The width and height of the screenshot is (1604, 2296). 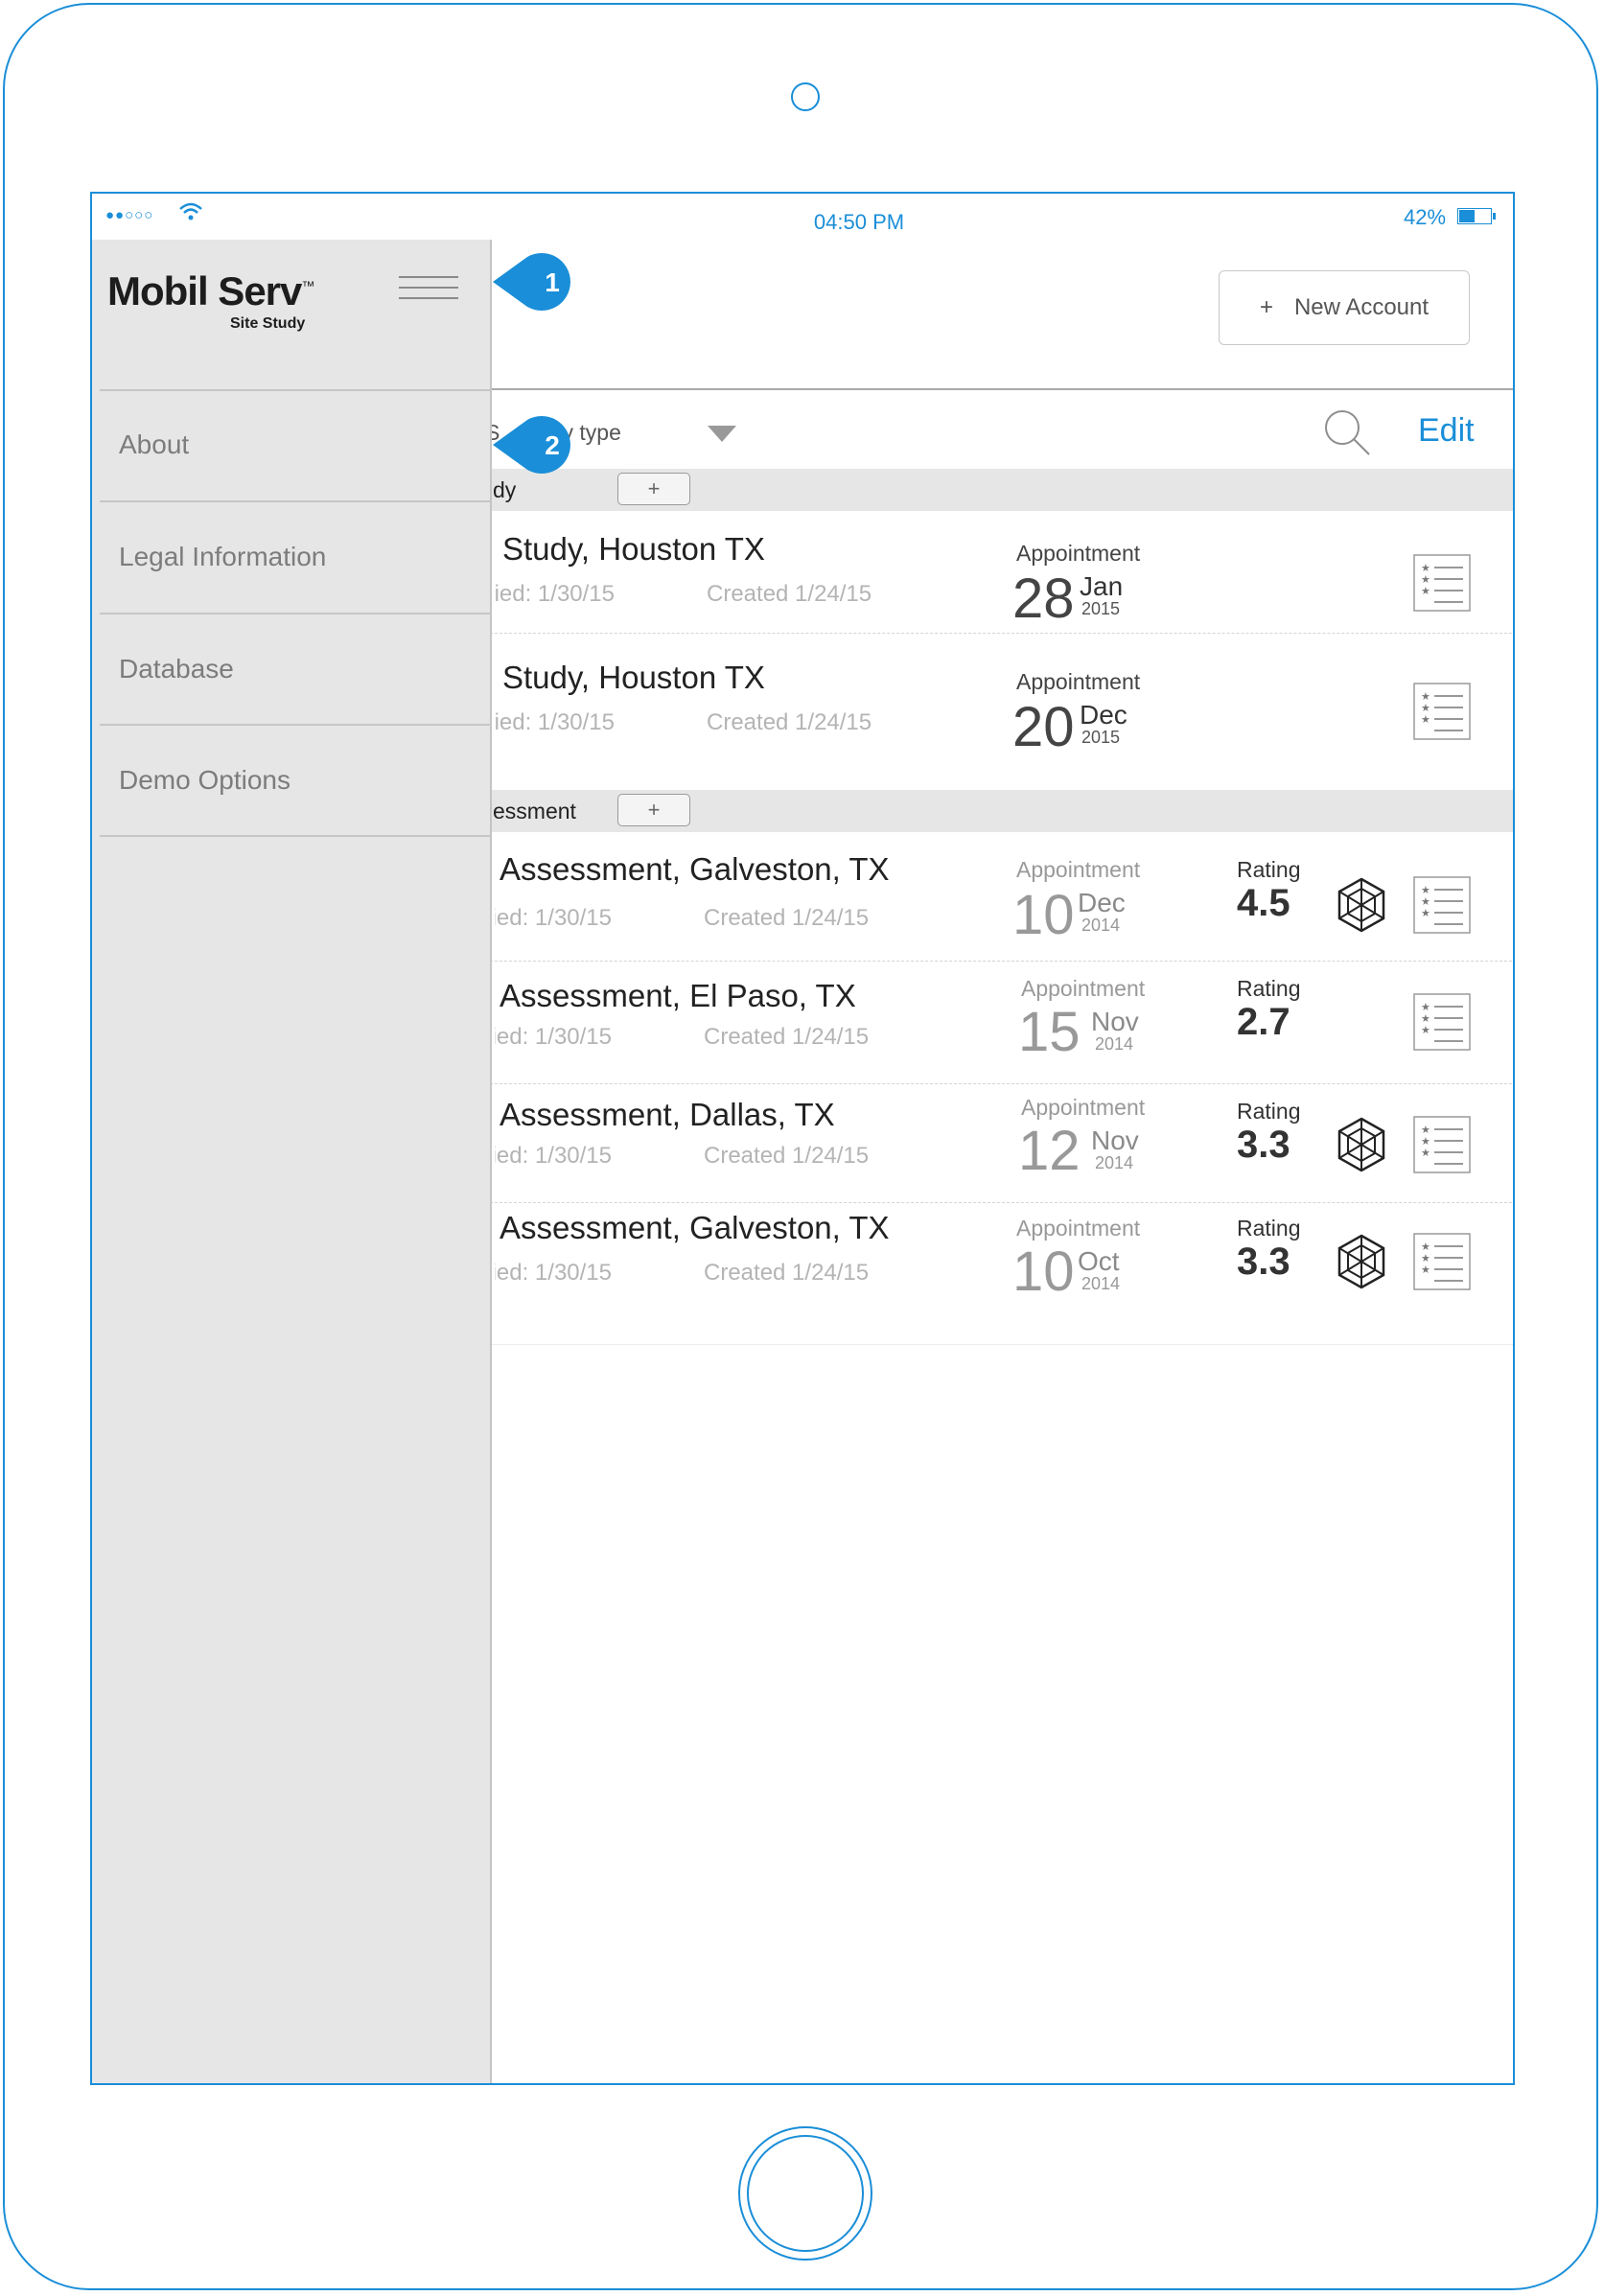 What do you see at coordinates (296, 780) in the screenshot?
I see `drawer-item-demo-options: Demo Options` at bounding box center [296, 780].